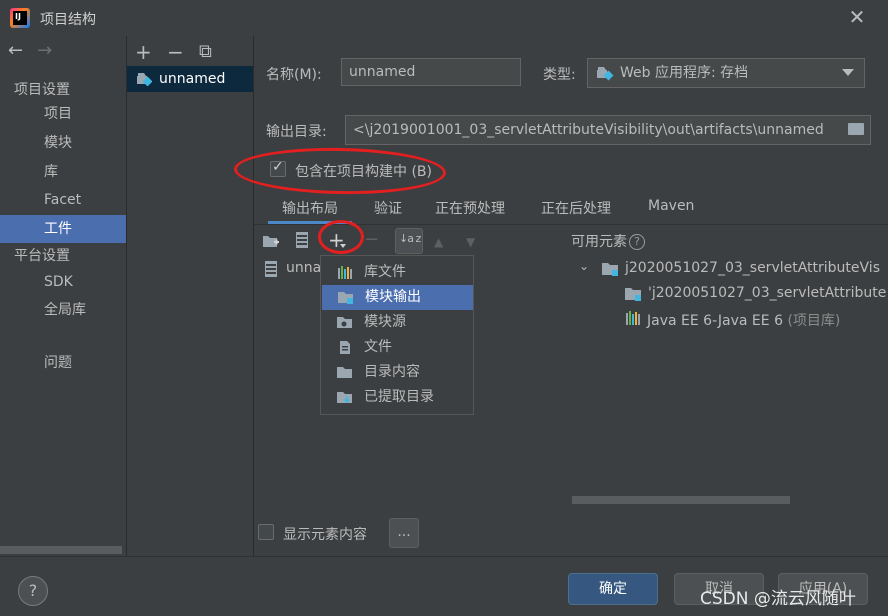 This screenshot has height=616, width=888. I want to click on directory-icon, so click(344, 372).